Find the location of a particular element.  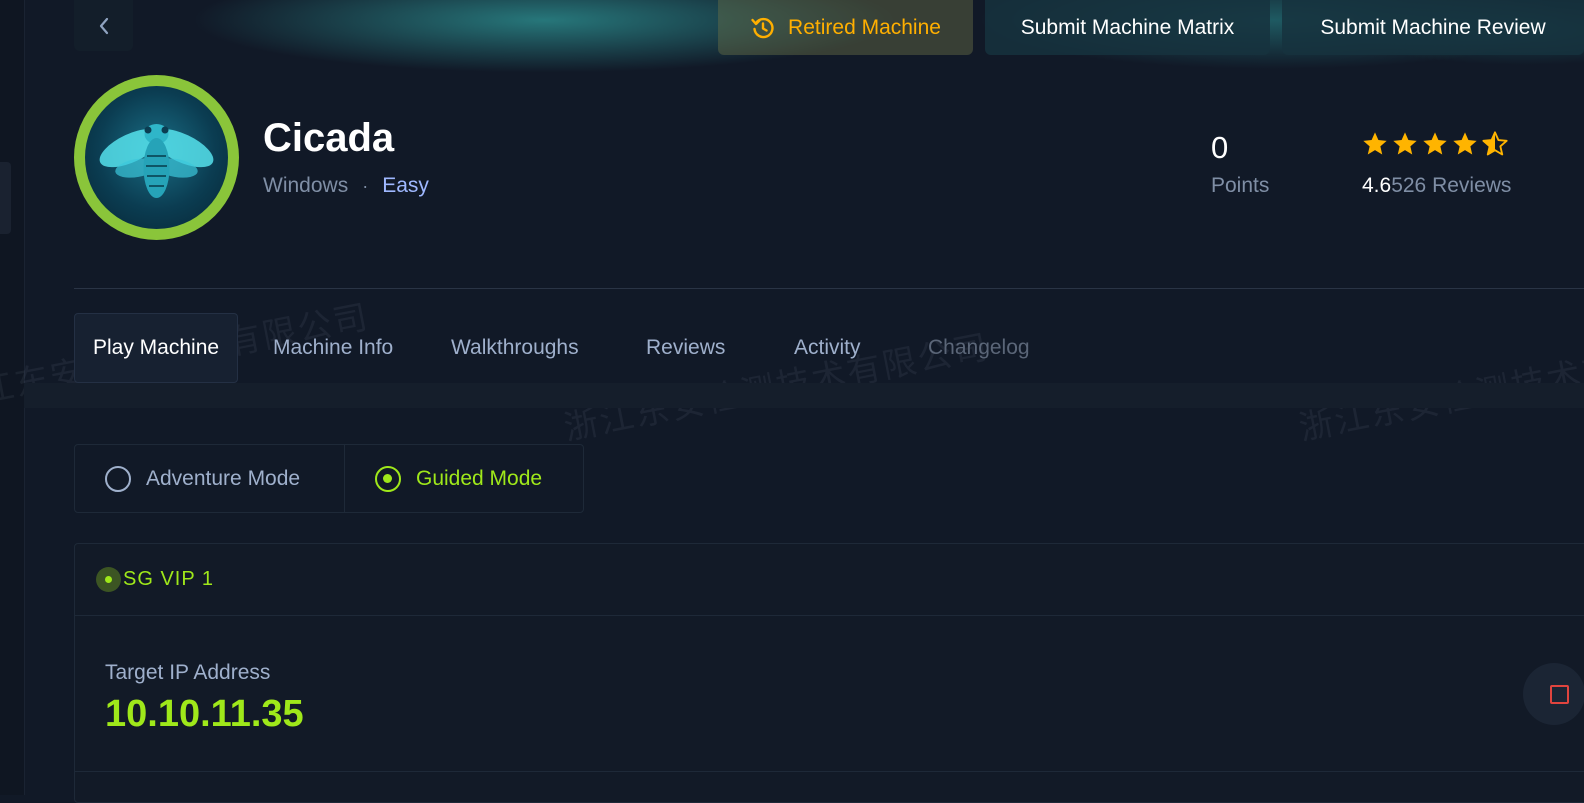

tab-walkthroughs: Walkthroughs is located at coordinates (515, 348).